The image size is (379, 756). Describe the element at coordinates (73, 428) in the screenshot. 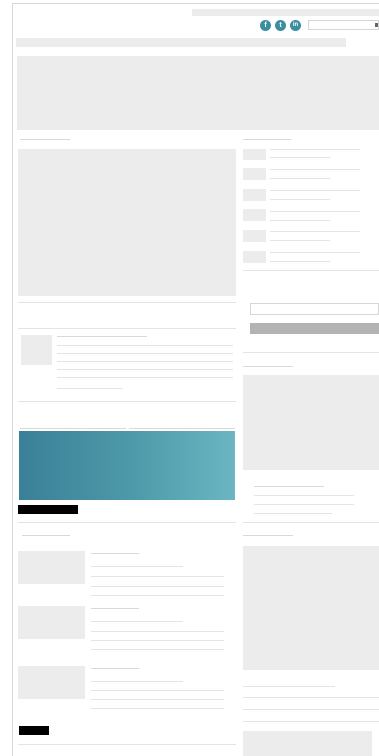

I see `tab-left` at that location.